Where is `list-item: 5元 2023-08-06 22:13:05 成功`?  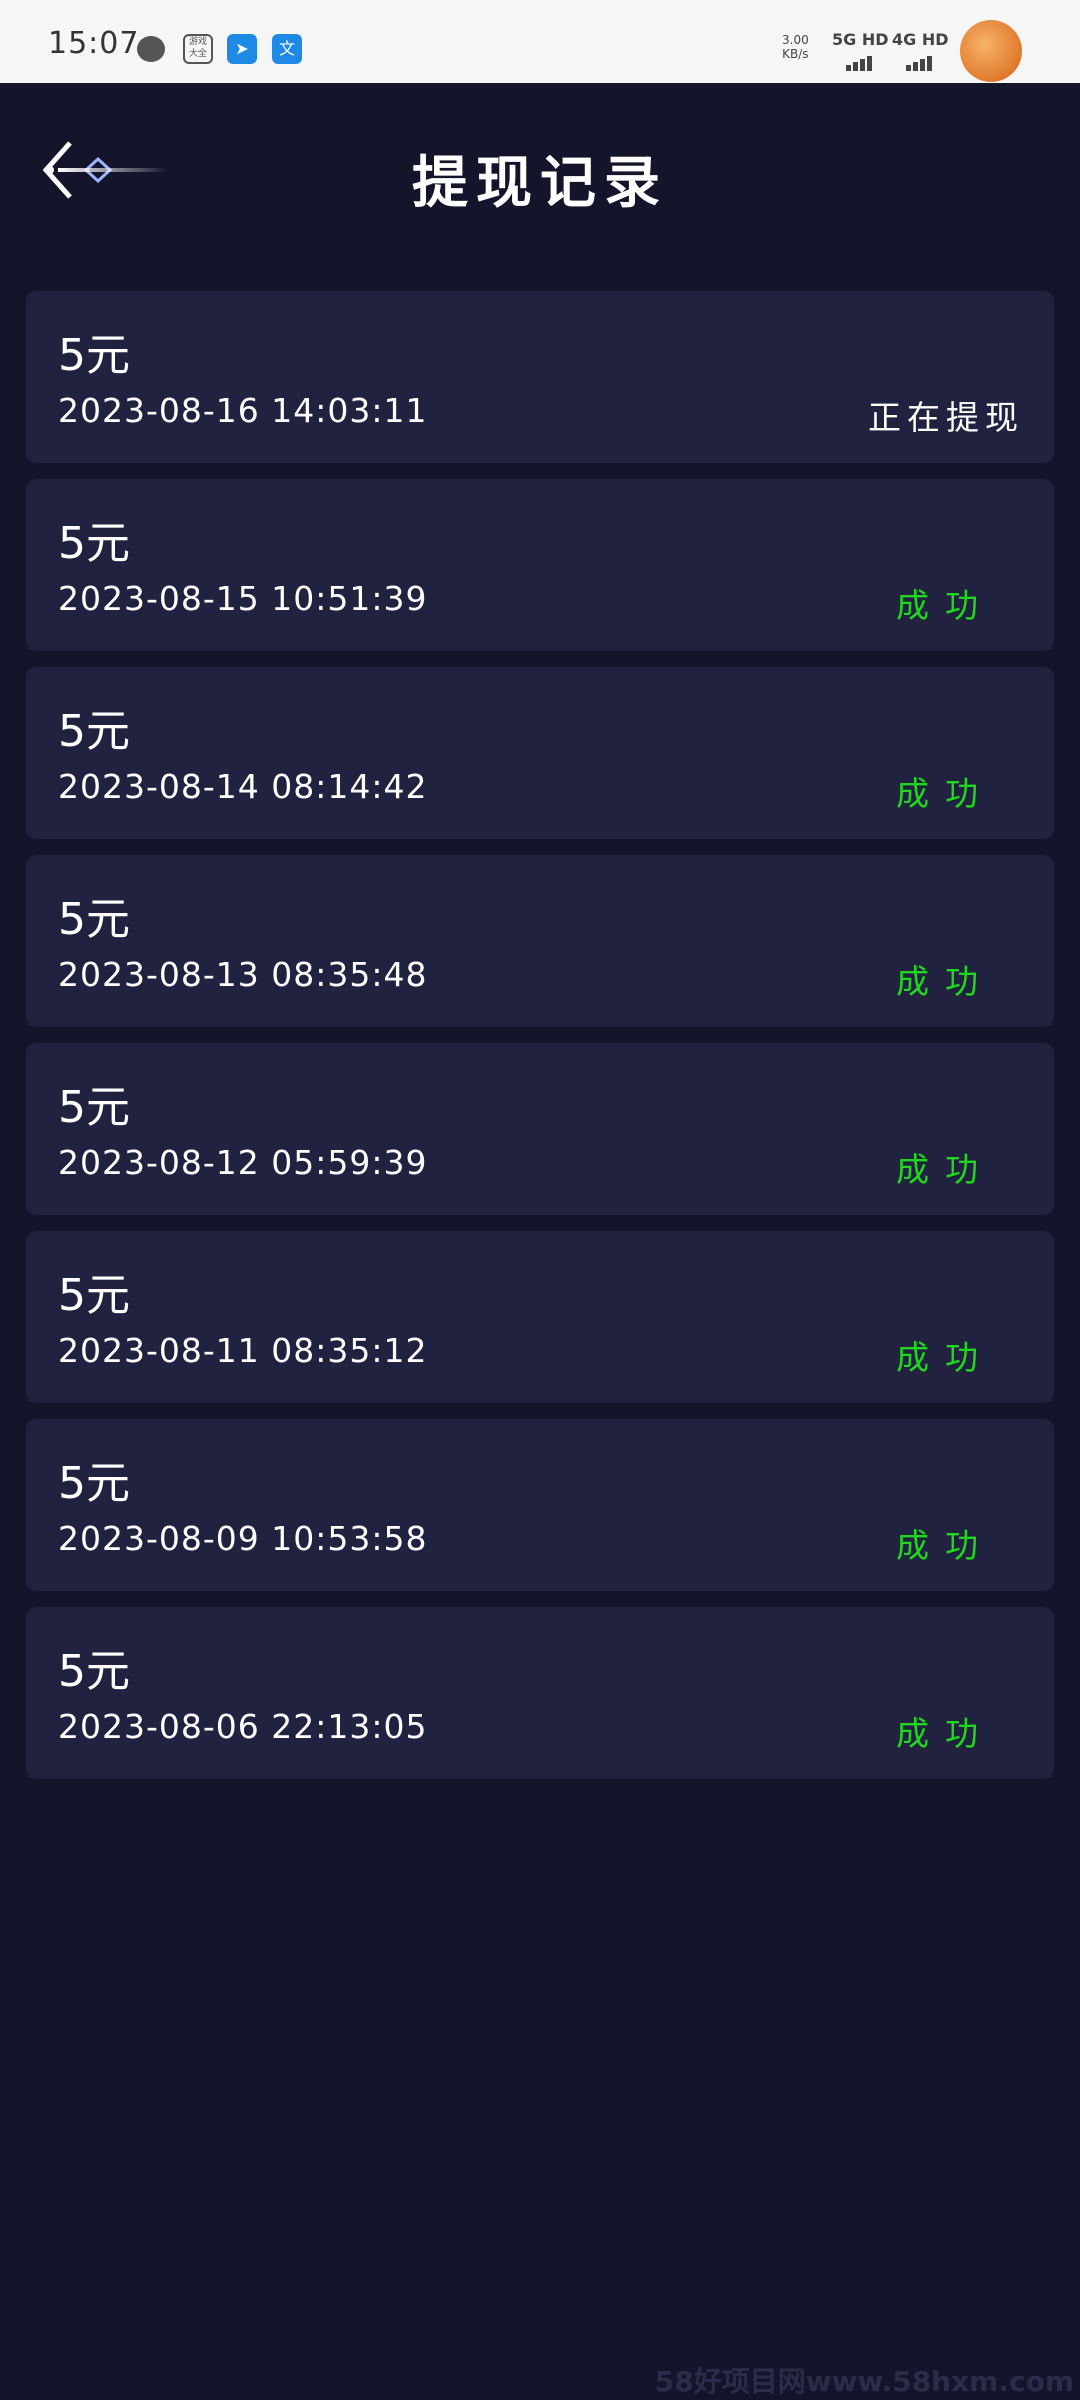
list-item: 5元 2023-08-06 22:13:05 成功 is located at coordinates (540, 1693).